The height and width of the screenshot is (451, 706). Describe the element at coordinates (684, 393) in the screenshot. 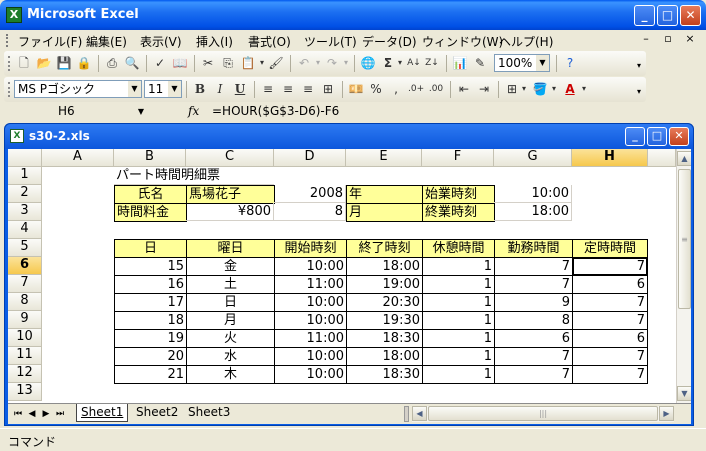

I see `scroll-down-icon: ▼` at that location.